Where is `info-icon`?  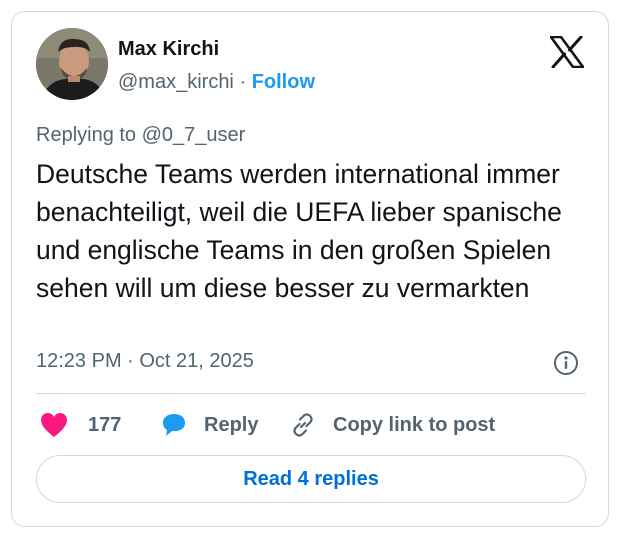
info-icon is located at coordinates (566, 363).